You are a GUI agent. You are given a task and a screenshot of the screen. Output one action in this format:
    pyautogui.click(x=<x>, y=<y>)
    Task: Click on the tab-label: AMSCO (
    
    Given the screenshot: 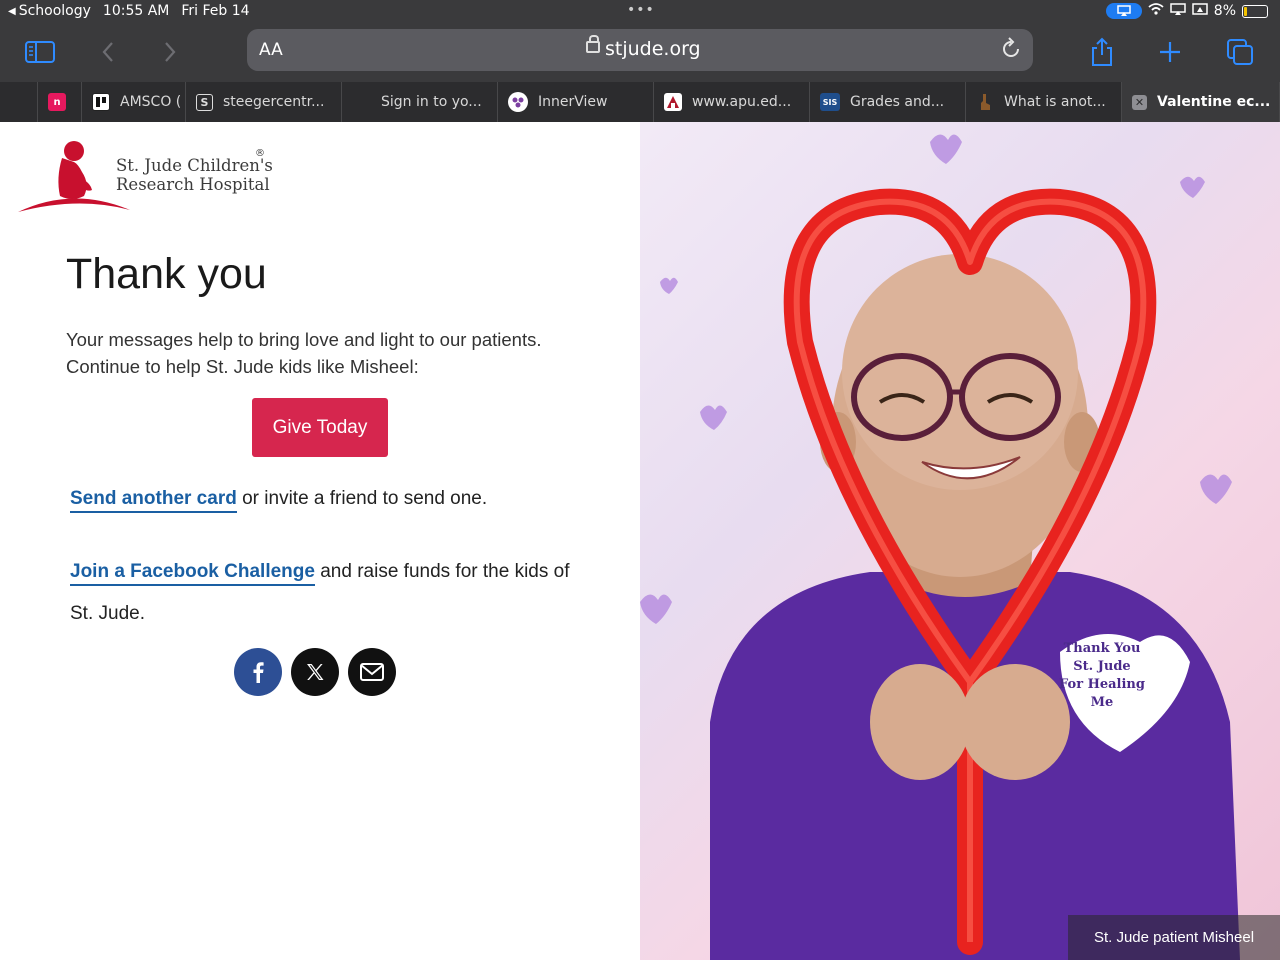 What is the action you would take?
    pyautogui.click(x=151, y=102)
    